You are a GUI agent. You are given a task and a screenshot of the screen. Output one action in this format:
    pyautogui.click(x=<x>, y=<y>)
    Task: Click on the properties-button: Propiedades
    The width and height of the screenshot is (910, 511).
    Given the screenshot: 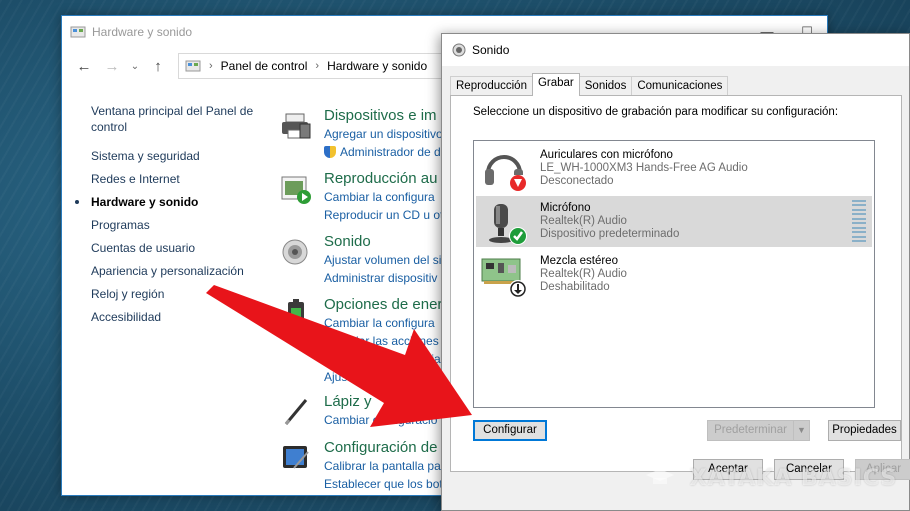 What is the action you would take?
    pyautogui.click(x=864, y=430)
    